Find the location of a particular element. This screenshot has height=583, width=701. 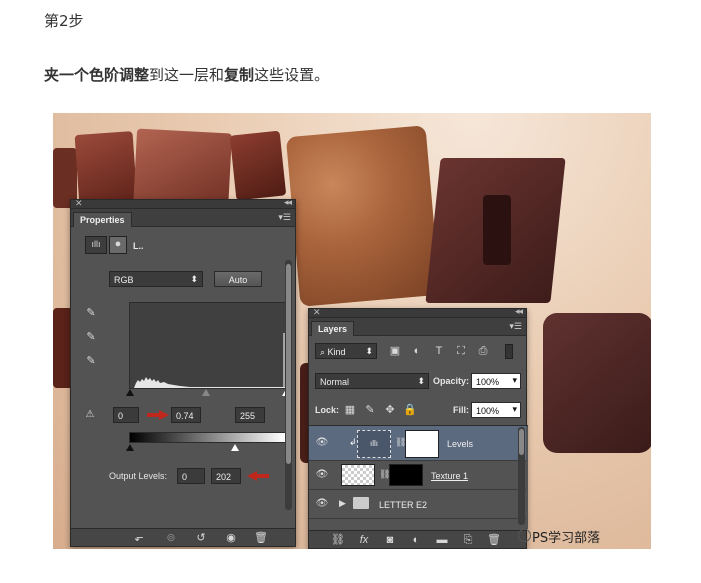

output-levels-label: Output Levels: is located at coordinates (138, 476).